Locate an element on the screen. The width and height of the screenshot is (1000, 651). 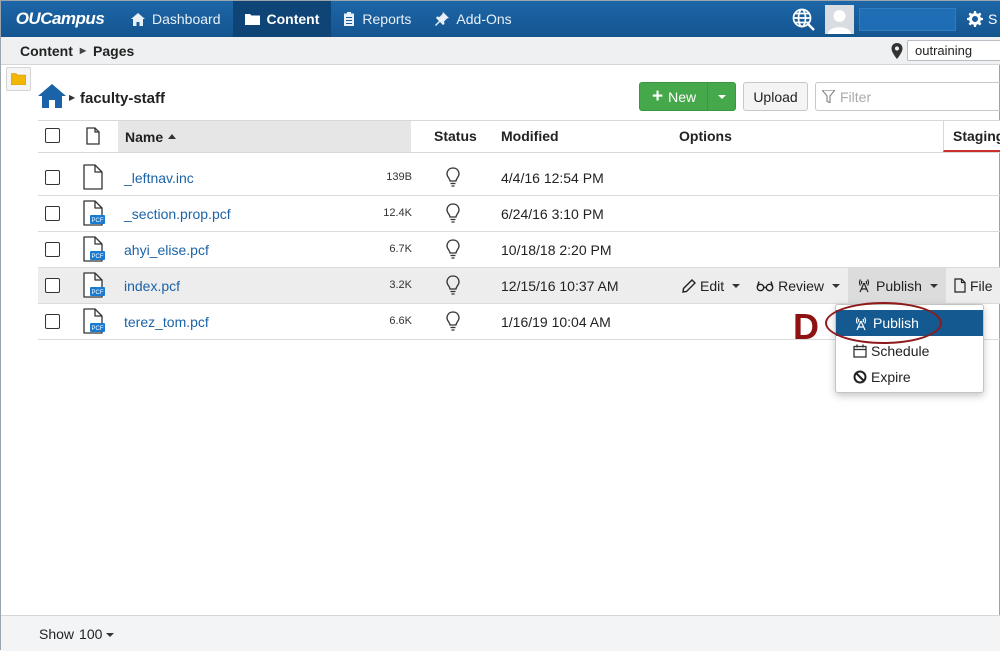
folder-icon is located at coordinates (252, 19).